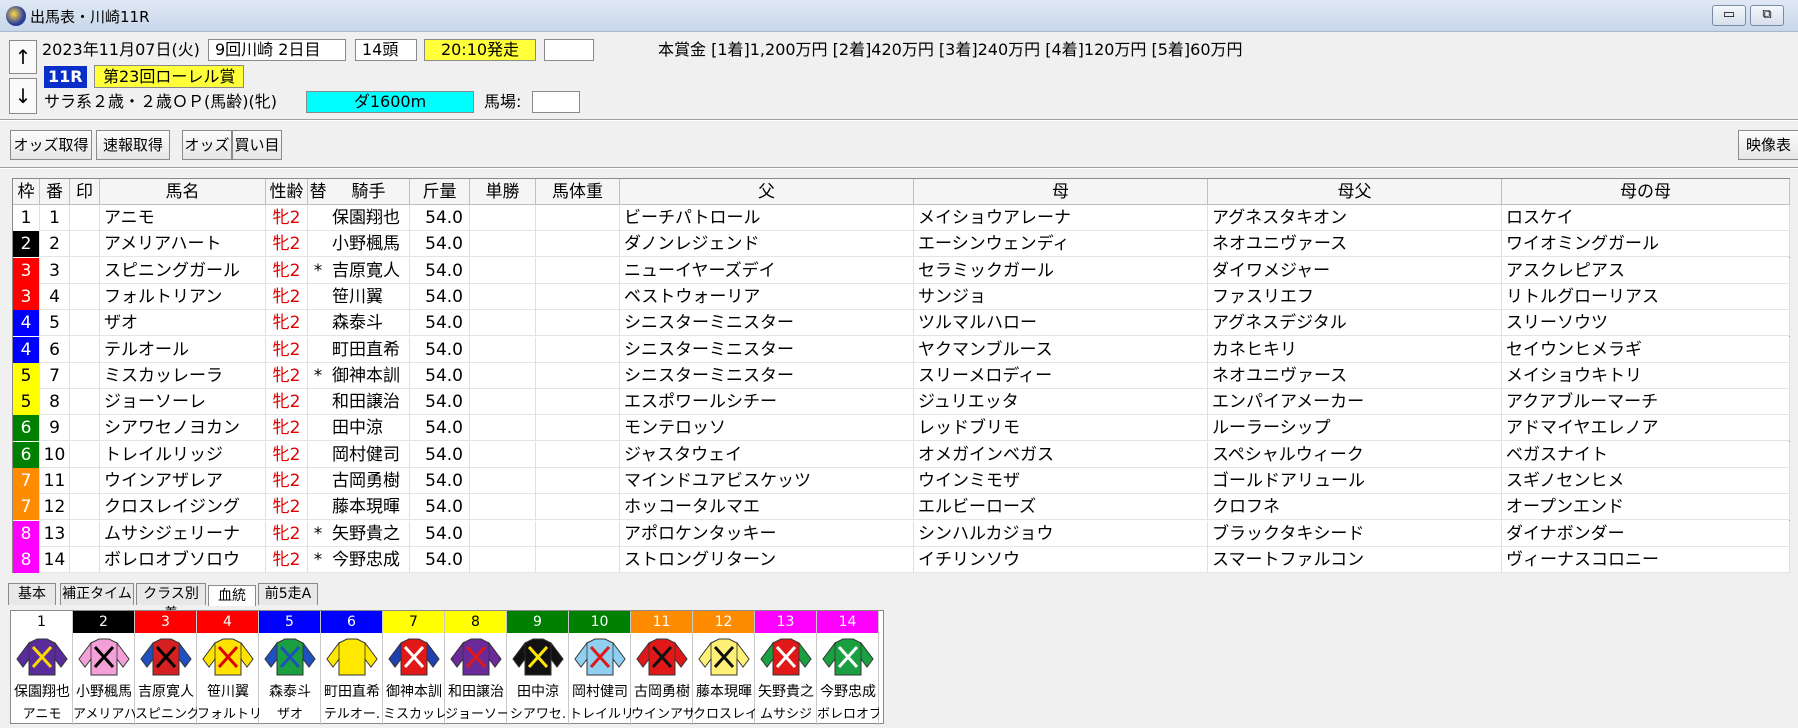 The width and height of the screenshot is (1798, 728). I want to click on silk-column: 4 笹川翼 フォルトリ, so click(228, 668).